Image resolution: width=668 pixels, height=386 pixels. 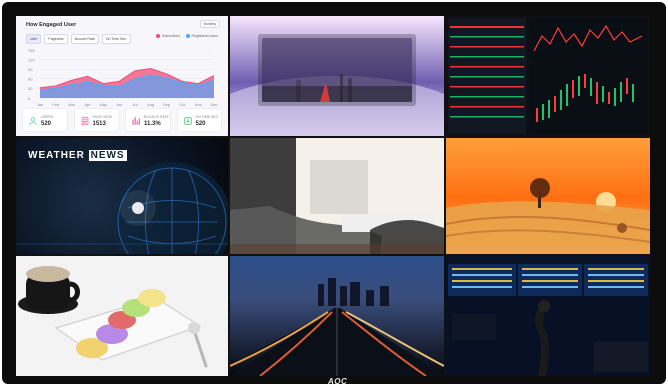 I want to click on city-window-tile, so click(x=337, y=76).